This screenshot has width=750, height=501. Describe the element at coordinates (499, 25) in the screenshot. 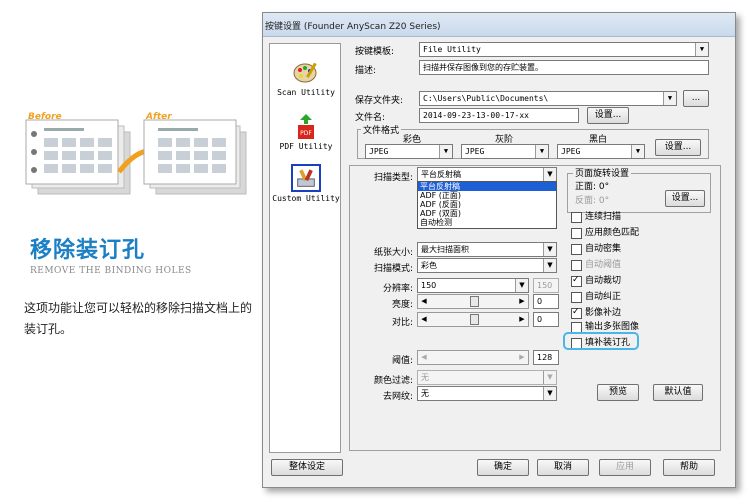

I see `title-bar: 按键设置 (Founder AnyScan Z20 Series)` at that location.